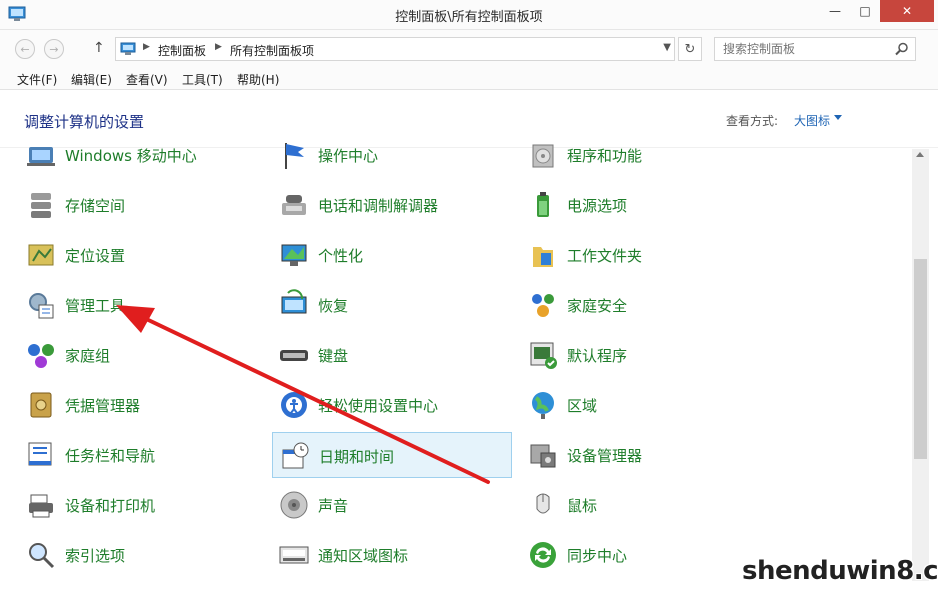  I want to click on control-panel-item: Windows 移动中心, so click(139, 155).